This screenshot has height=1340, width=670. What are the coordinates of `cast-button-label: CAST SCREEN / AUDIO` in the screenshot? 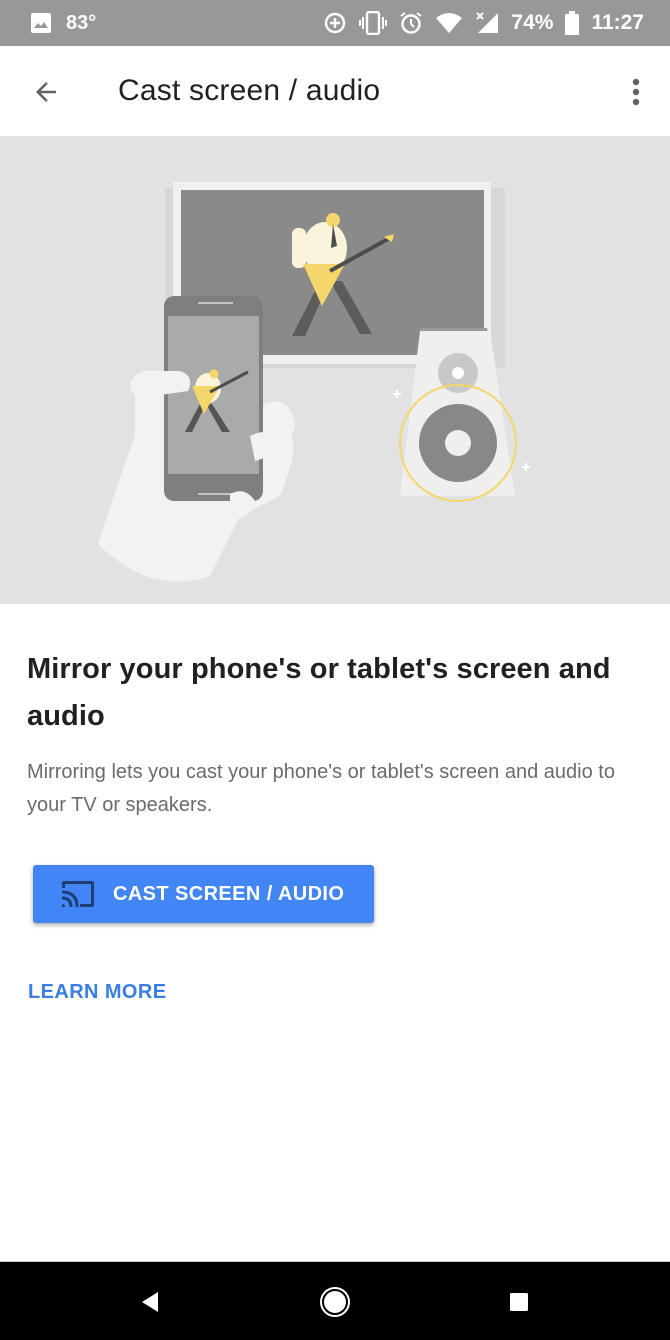 It's located at (229, 893).